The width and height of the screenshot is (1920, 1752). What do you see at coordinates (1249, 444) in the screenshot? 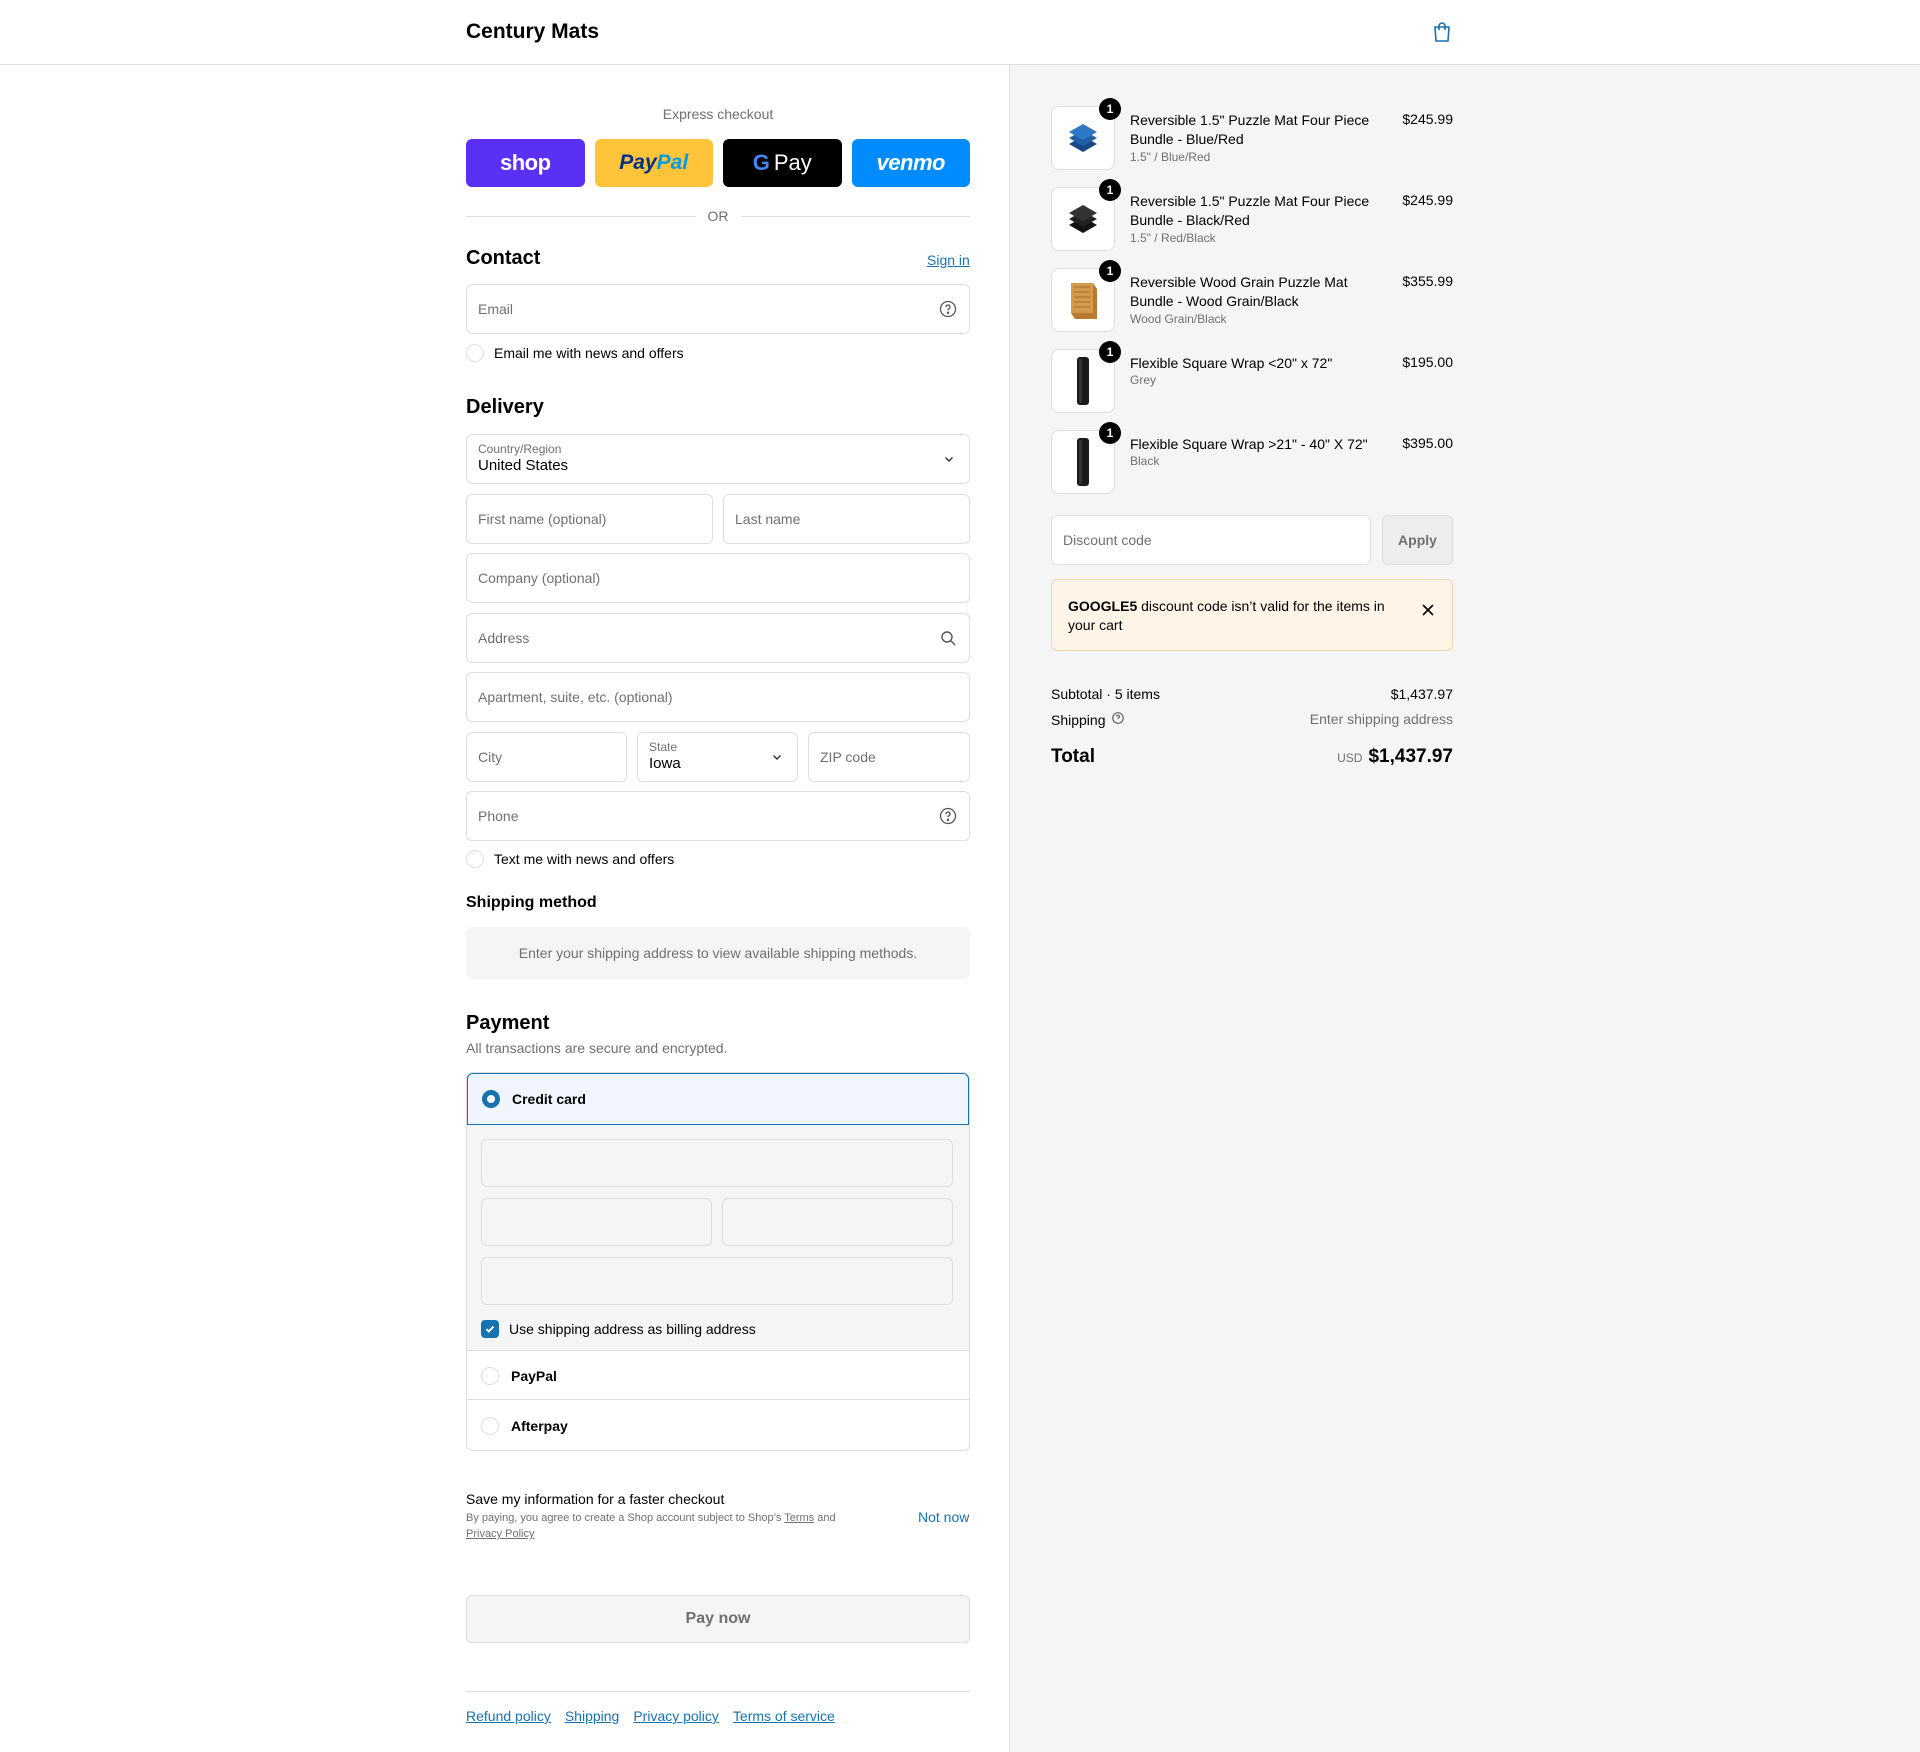
I see `item-name: Flexible Square Wrap >21" - 40" X 72"` at bounding box center [1249, 444].